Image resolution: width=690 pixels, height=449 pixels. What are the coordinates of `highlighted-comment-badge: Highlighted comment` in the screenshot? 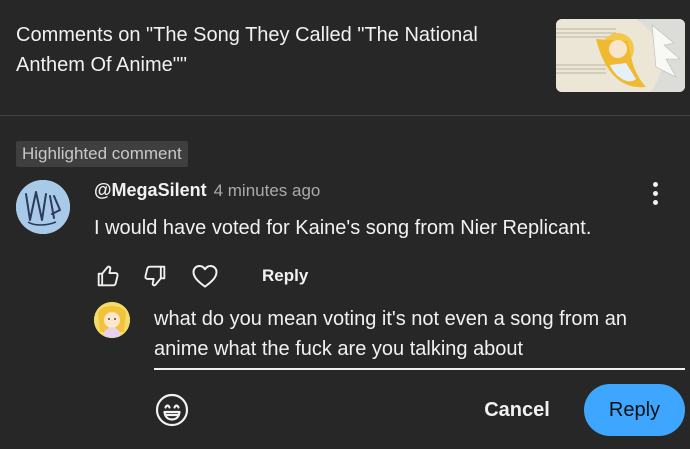 It's located at (102, 154).